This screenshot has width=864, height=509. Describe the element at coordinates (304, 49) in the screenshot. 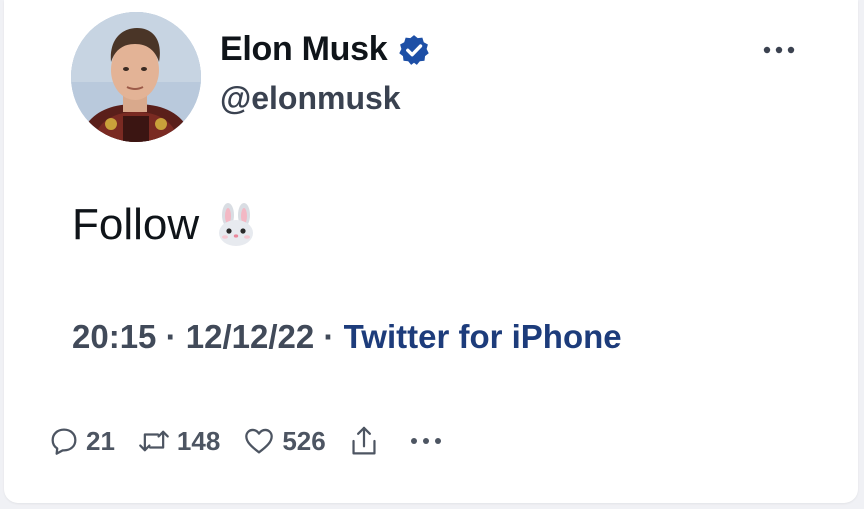

I see `display-name: Elon Musk` at that location.